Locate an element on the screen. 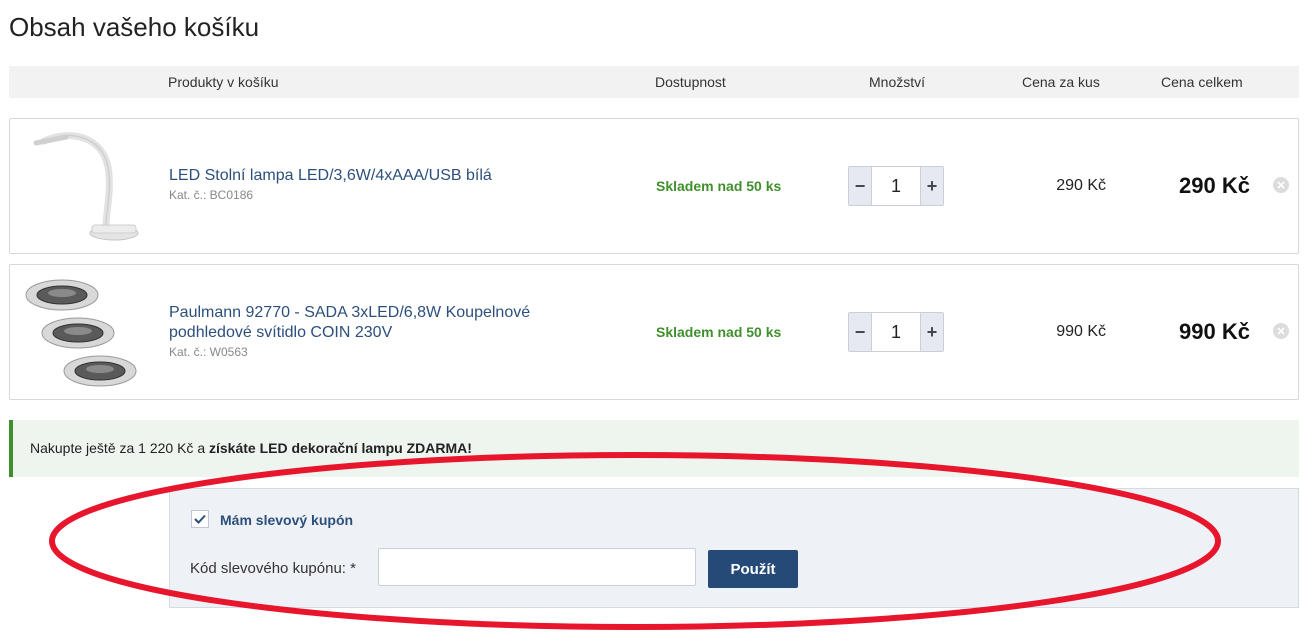  recessed-lights-icon is located at coordinates (82, 332).